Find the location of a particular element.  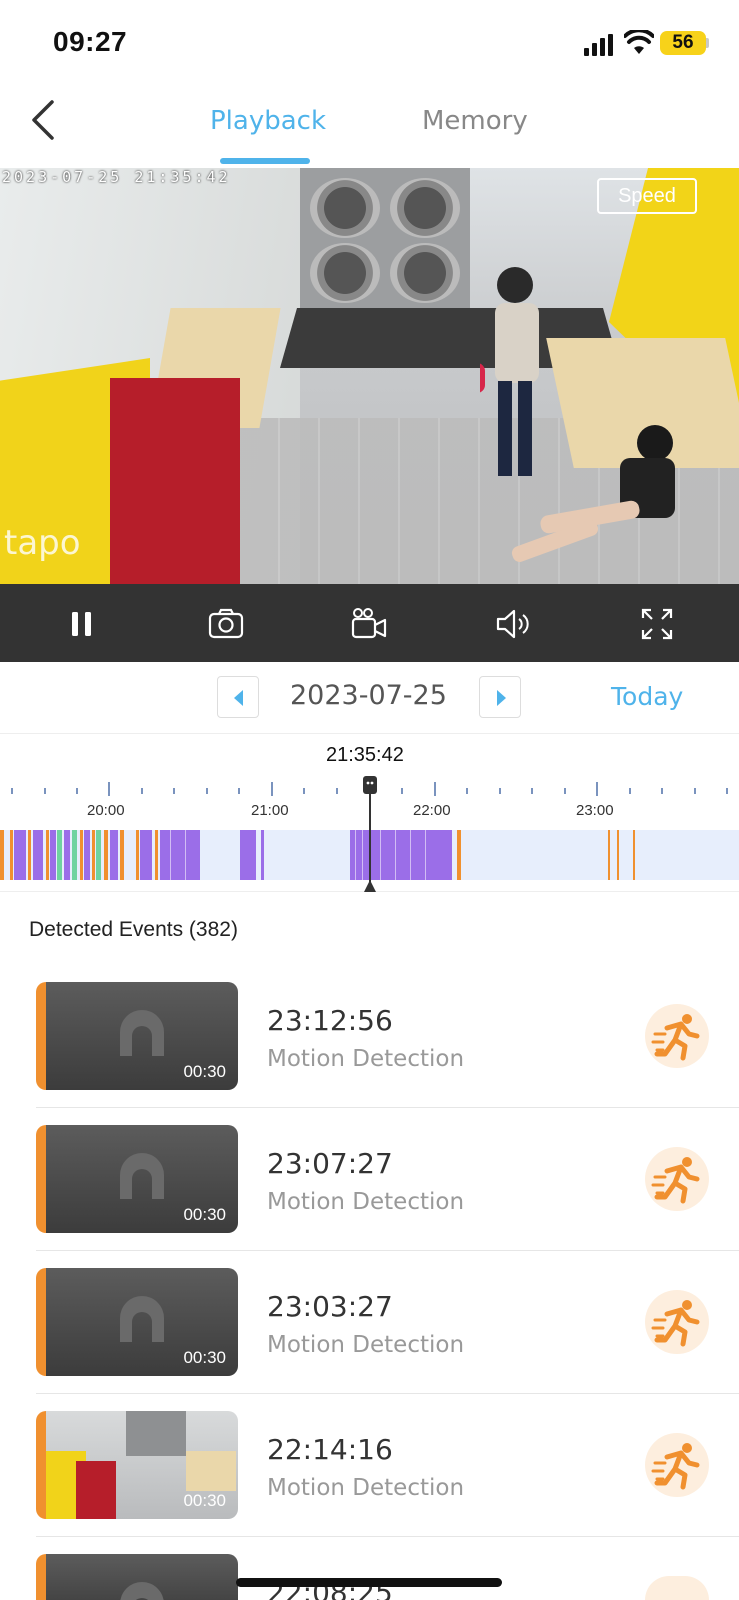

thumb-scene-table is located at coordinates (211, 1471).